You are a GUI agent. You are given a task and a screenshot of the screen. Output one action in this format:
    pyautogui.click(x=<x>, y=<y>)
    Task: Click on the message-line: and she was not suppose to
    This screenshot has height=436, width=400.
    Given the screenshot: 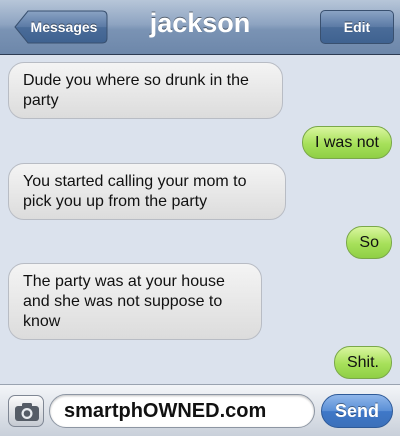 What is the action you would take?
    pyautogui.click(x=123, y=301)
    